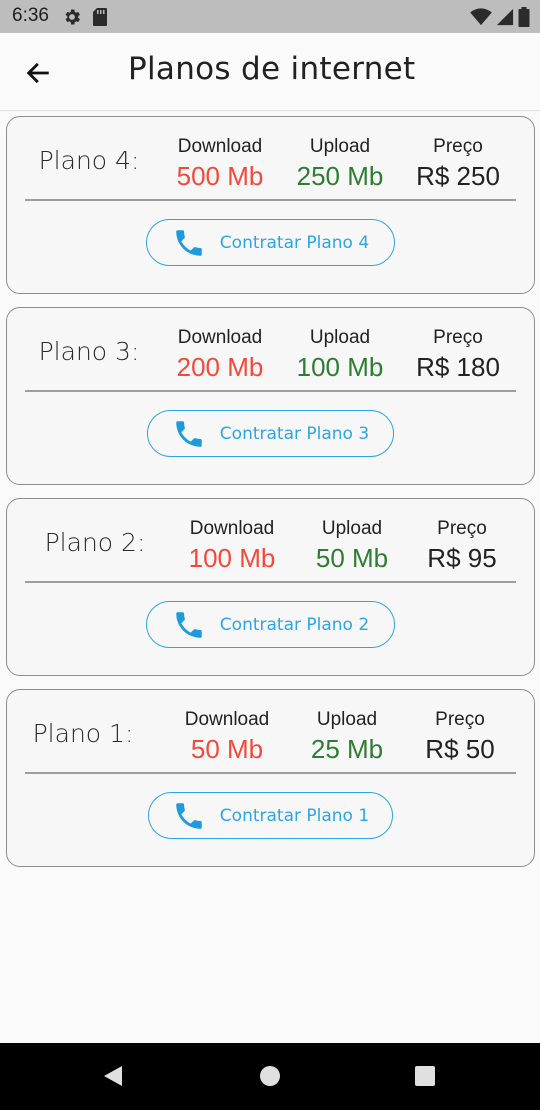 The width and height of the screenshot is (540, 1110). Describe the element at coordinates (294, 433) in the screenshot. I see `contract-button-label: Contratar Plano 3` at that location.